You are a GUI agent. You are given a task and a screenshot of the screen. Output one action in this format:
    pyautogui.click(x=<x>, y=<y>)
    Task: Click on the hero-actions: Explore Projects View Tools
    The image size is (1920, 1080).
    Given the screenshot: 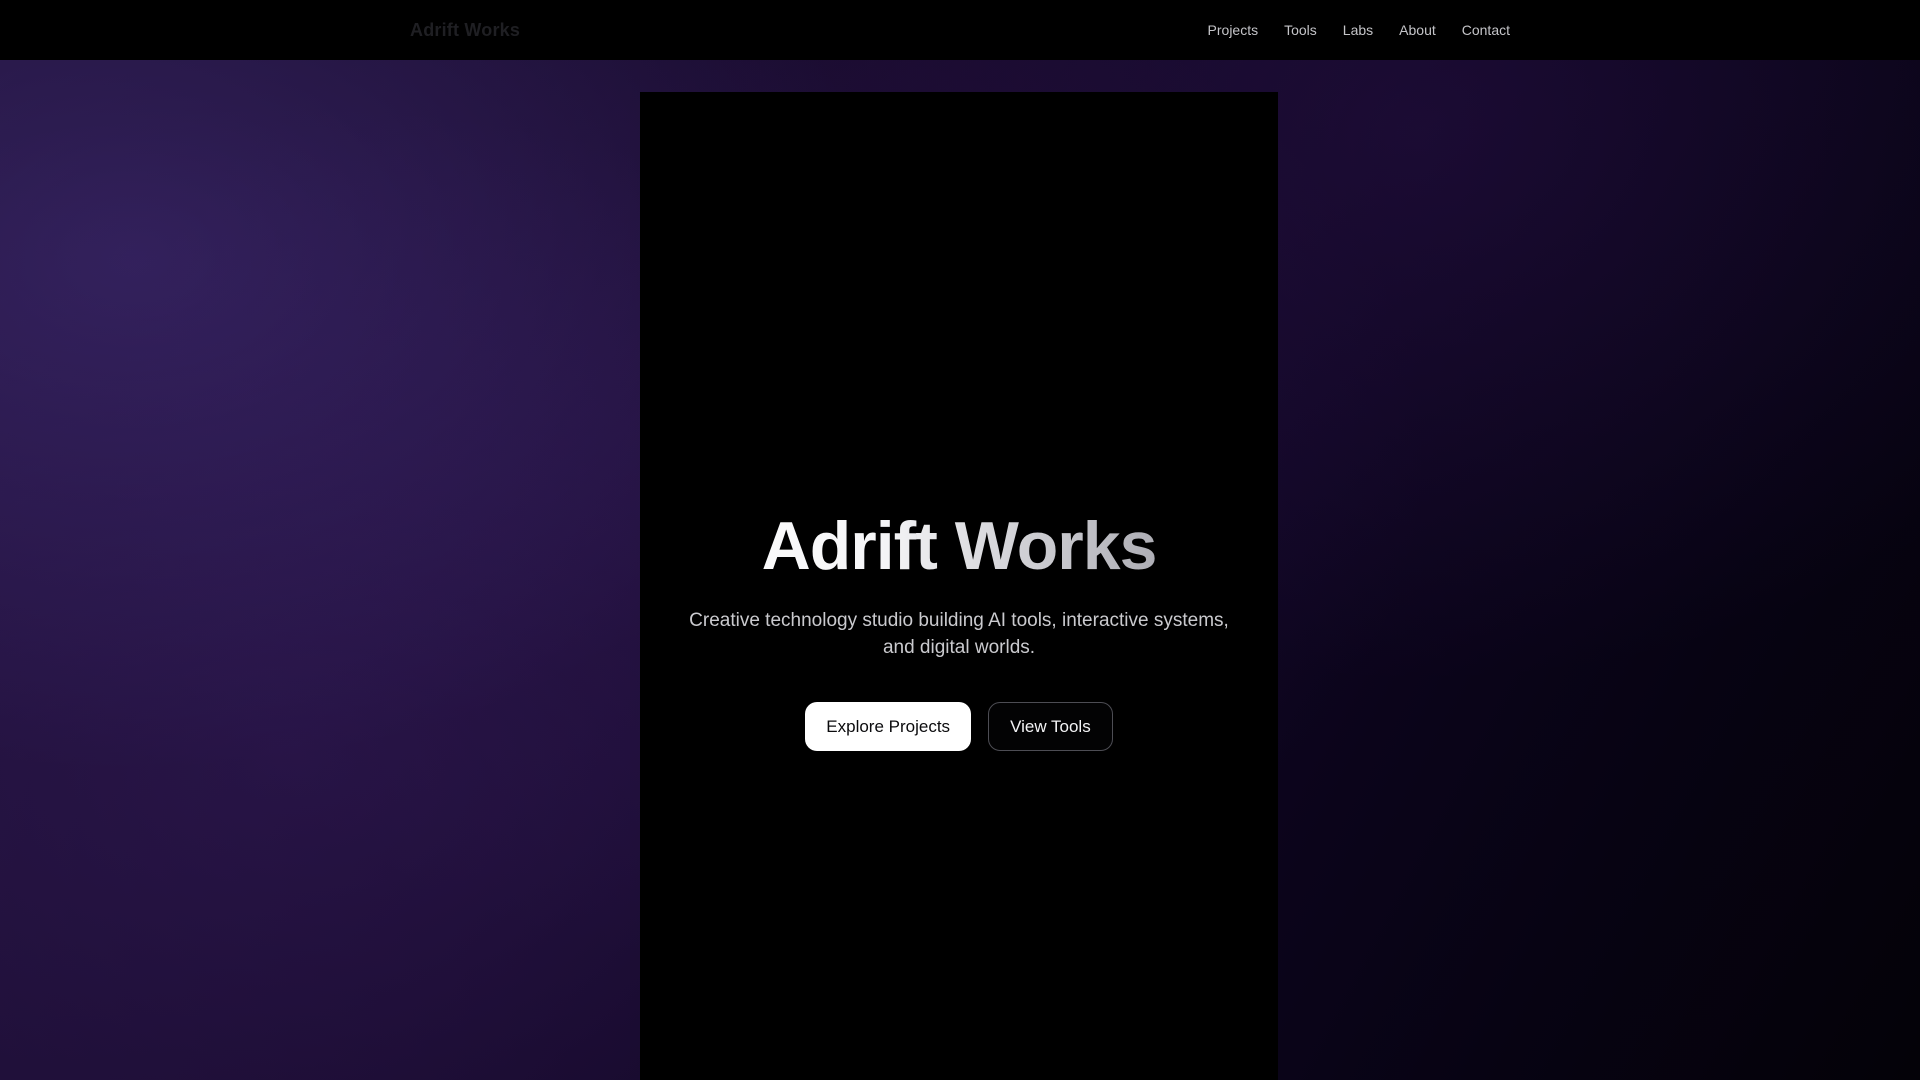 What is the action you would take?
    pyautogui.click(x=959, y=726)
    